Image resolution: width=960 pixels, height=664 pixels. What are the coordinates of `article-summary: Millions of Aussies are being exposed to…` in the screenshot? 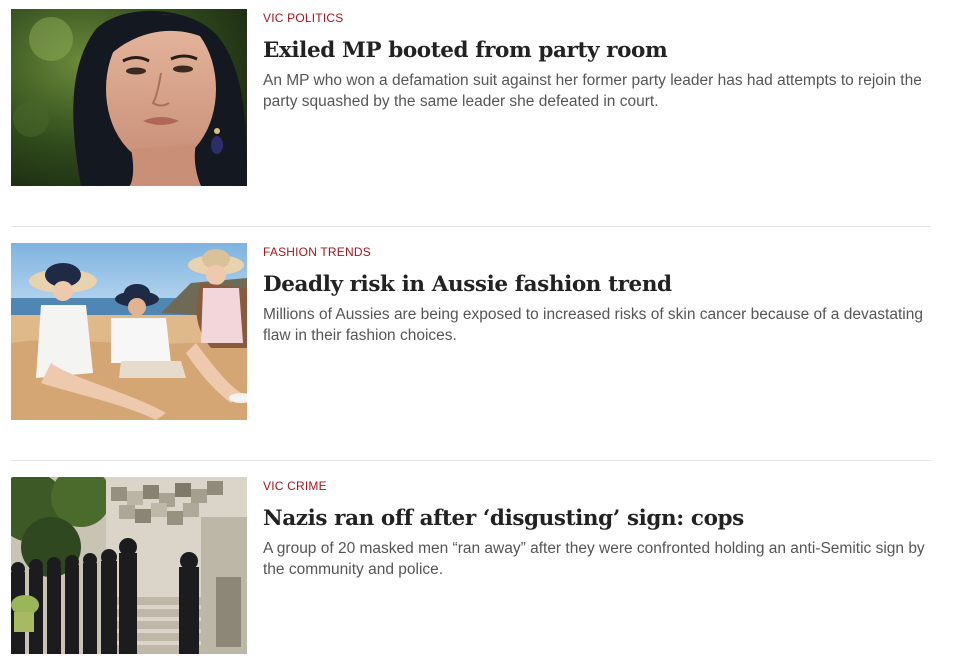 It's located at (593, 325).